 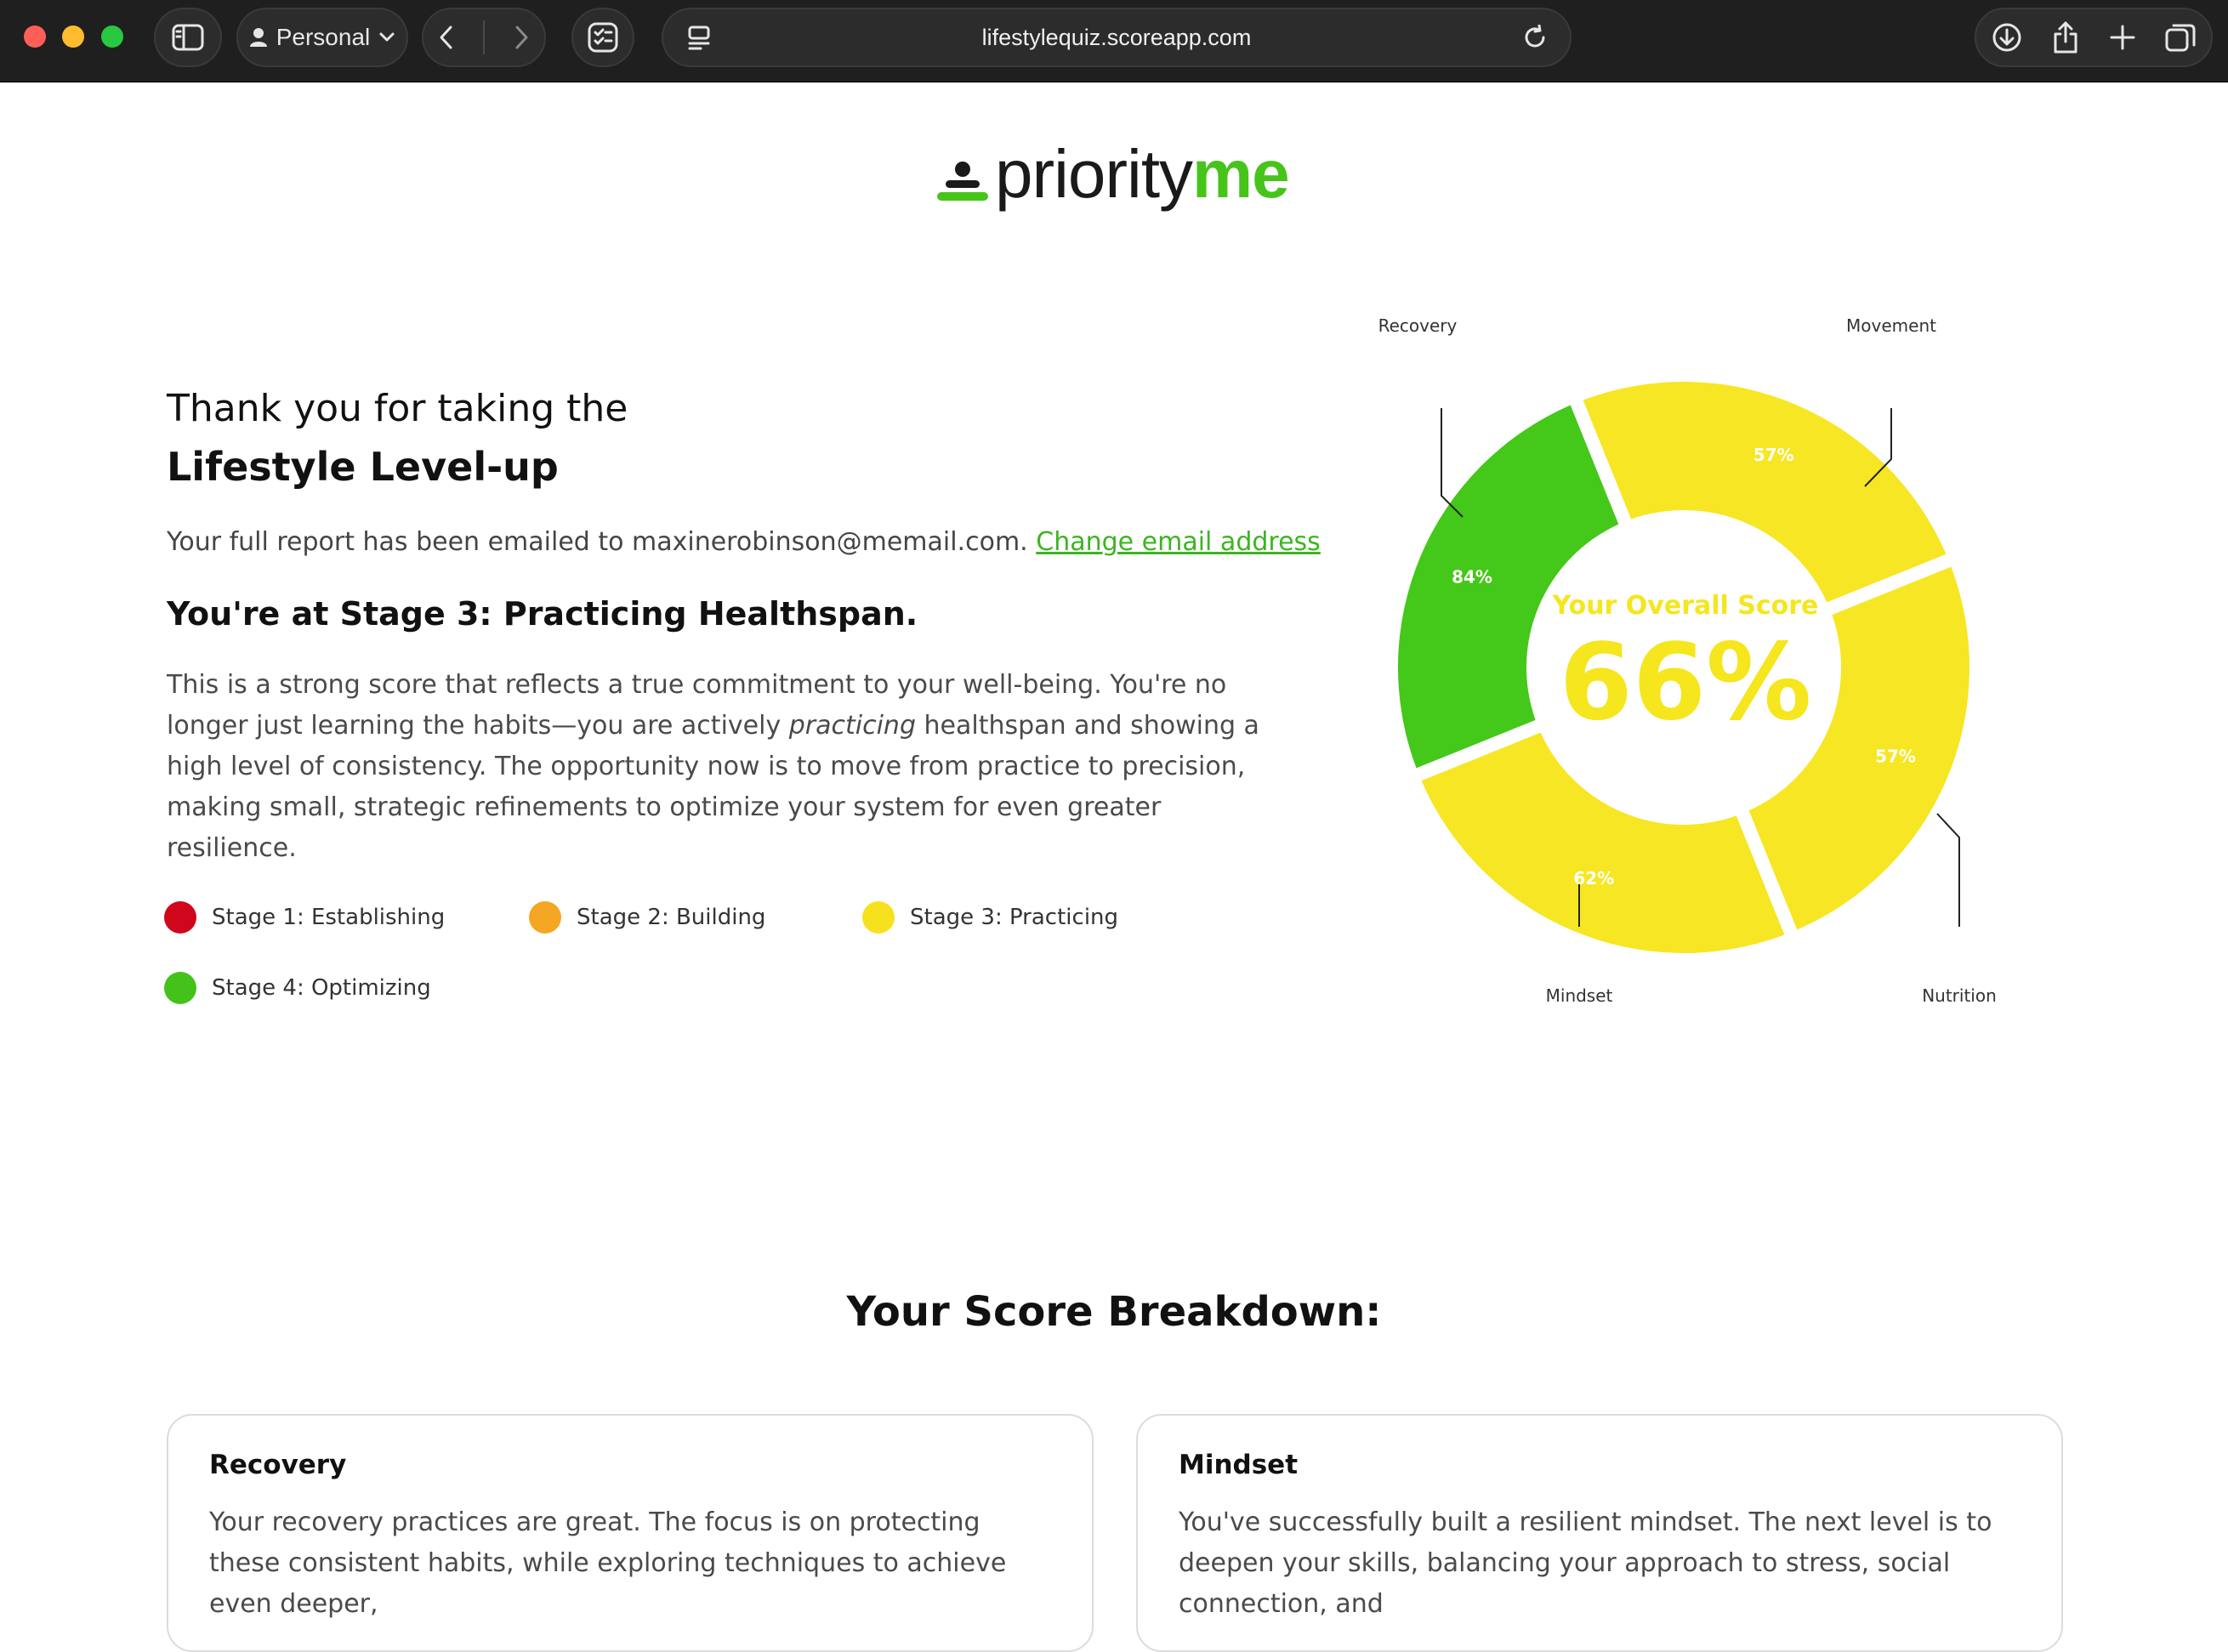 What do you see at coordinates (1094, 174) in the screenshot?
I see `logo-text-priority: priority` at bounding box center [1094, 174].